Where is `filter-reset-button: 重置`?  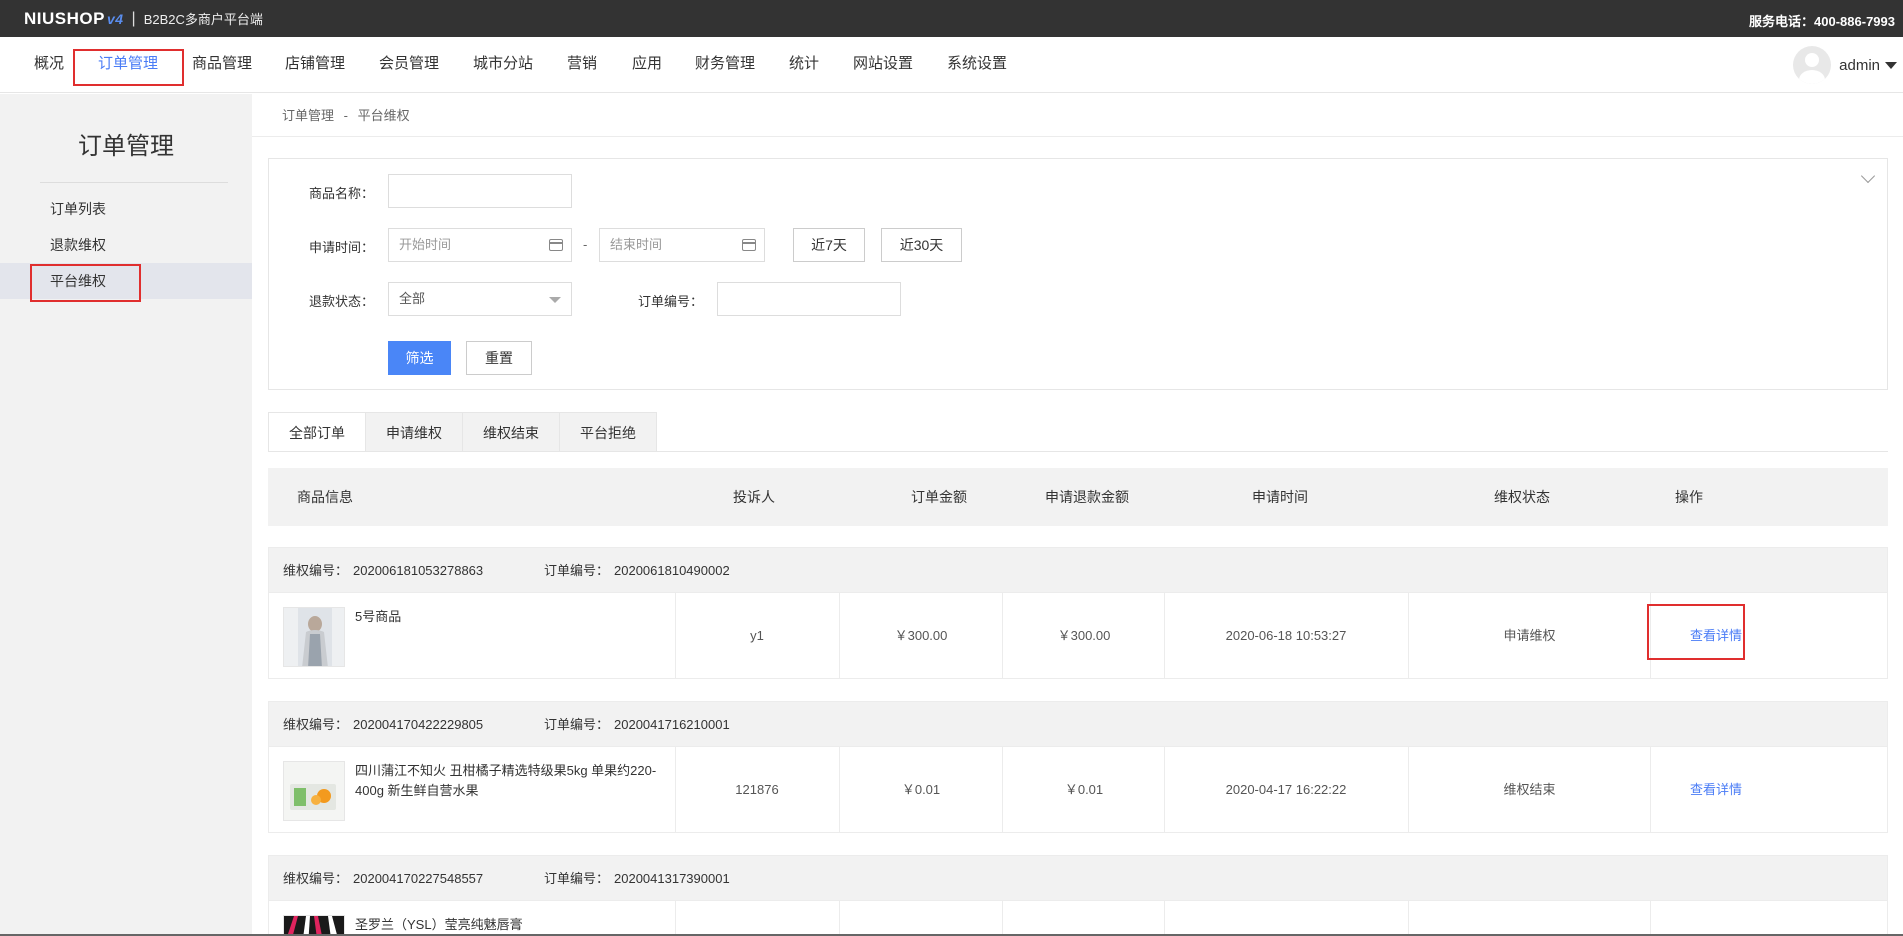
filter-reset-button: 重置 is located at coordinates (499, 358).